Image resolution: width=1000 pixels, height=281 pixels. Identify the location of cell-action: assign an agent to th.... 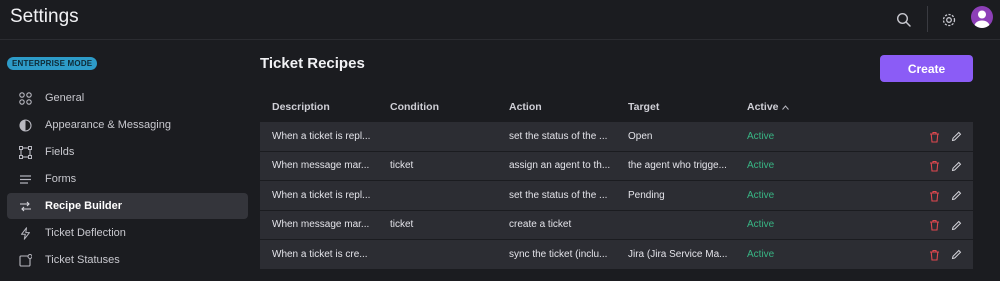
(560, 166).